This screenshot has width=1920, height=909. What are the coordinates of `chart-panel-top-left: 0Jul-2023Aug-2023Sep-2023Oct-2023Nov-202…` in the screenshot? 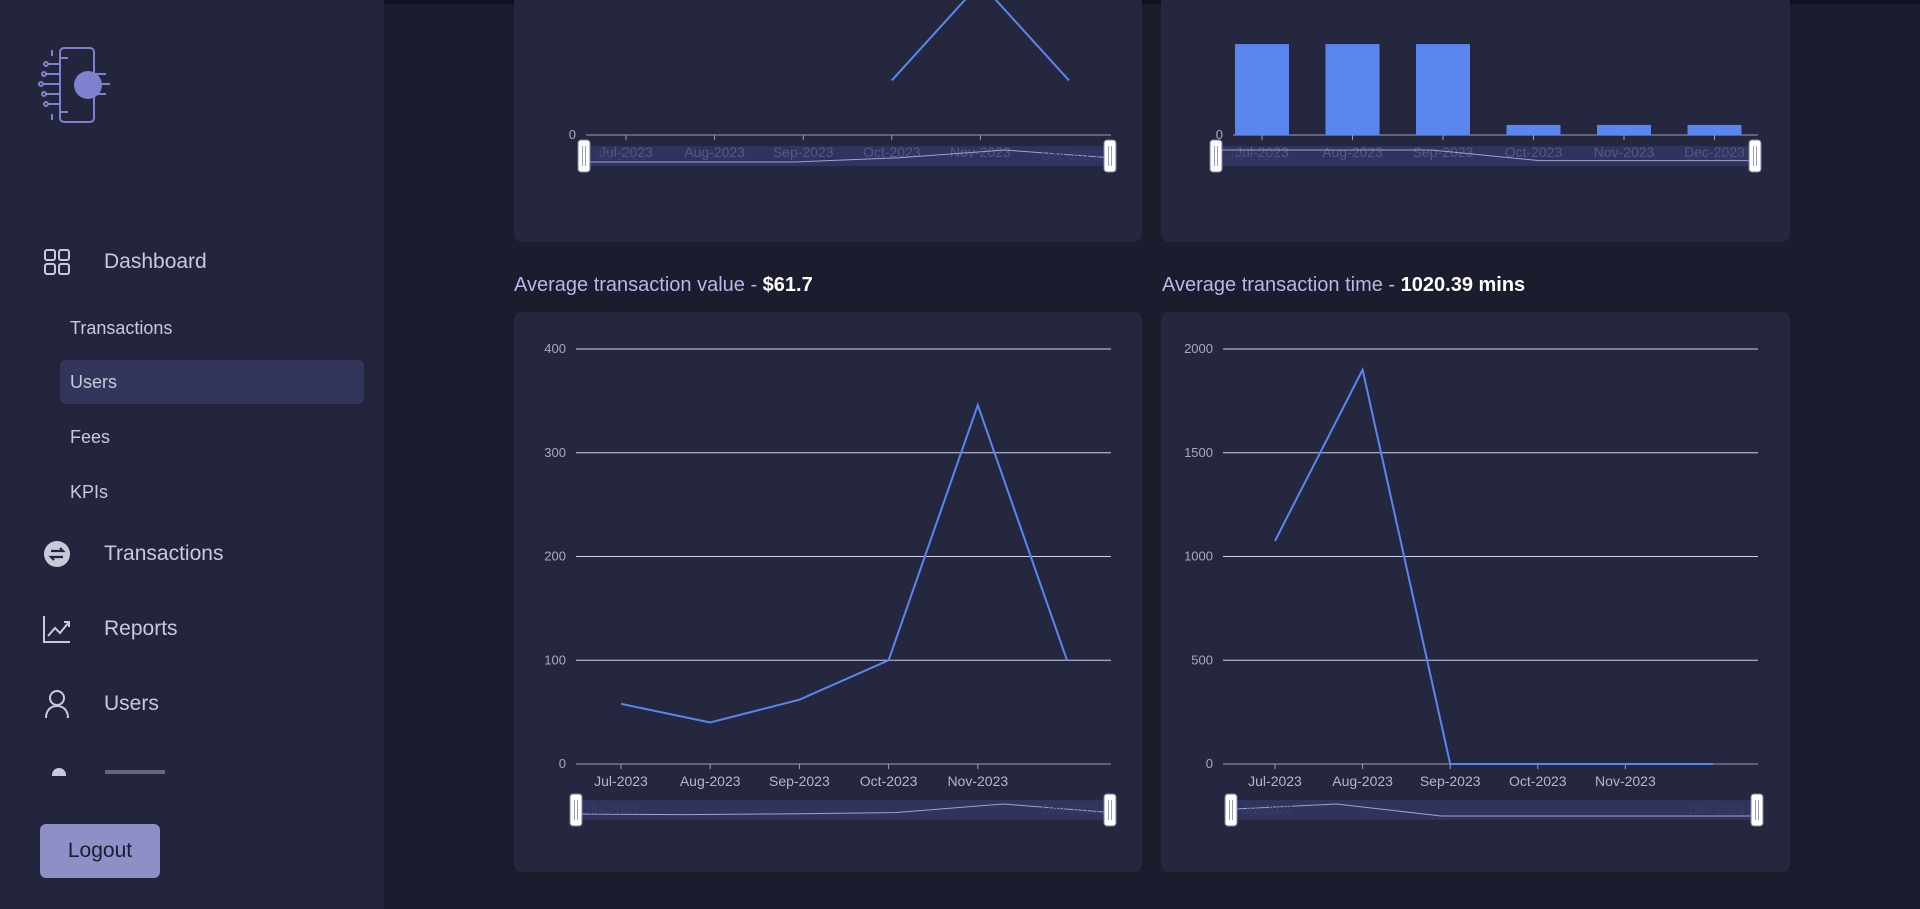 It's located at (828, 121).